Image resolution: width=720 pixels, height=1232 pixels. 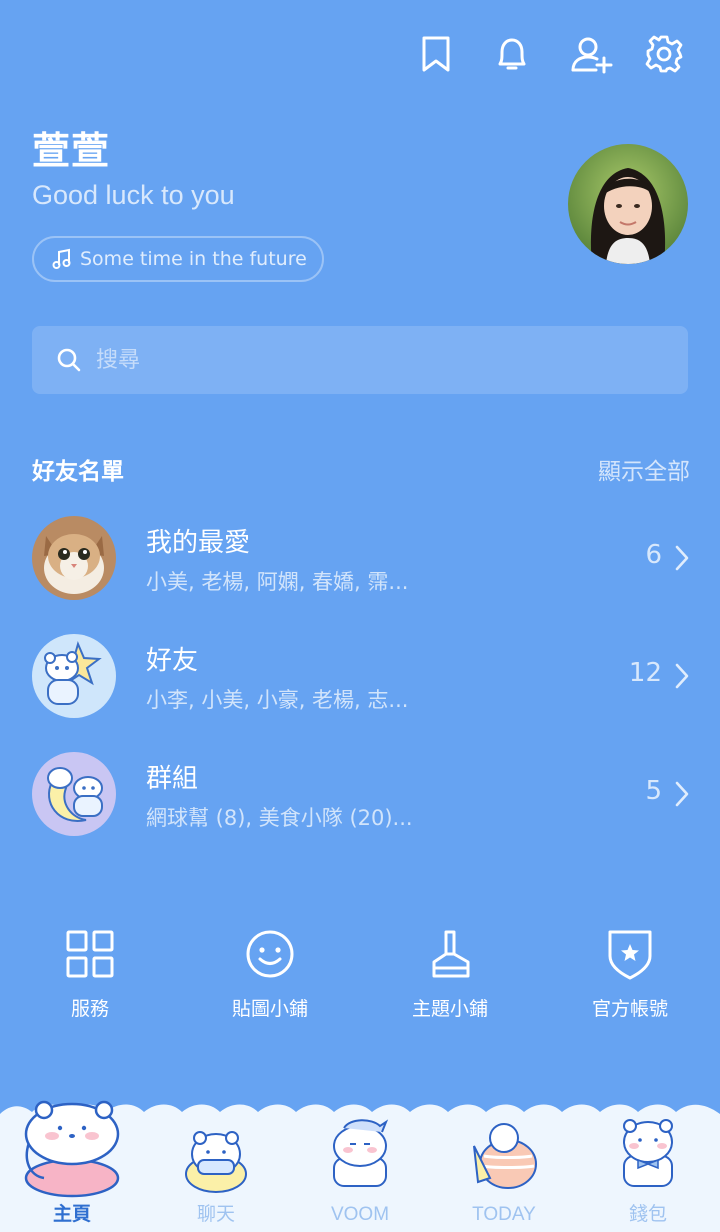 What do you see at coordinates (74, 676) in the screenshot?
I see `friends-thumbnail` at bounding box center [74, 676].